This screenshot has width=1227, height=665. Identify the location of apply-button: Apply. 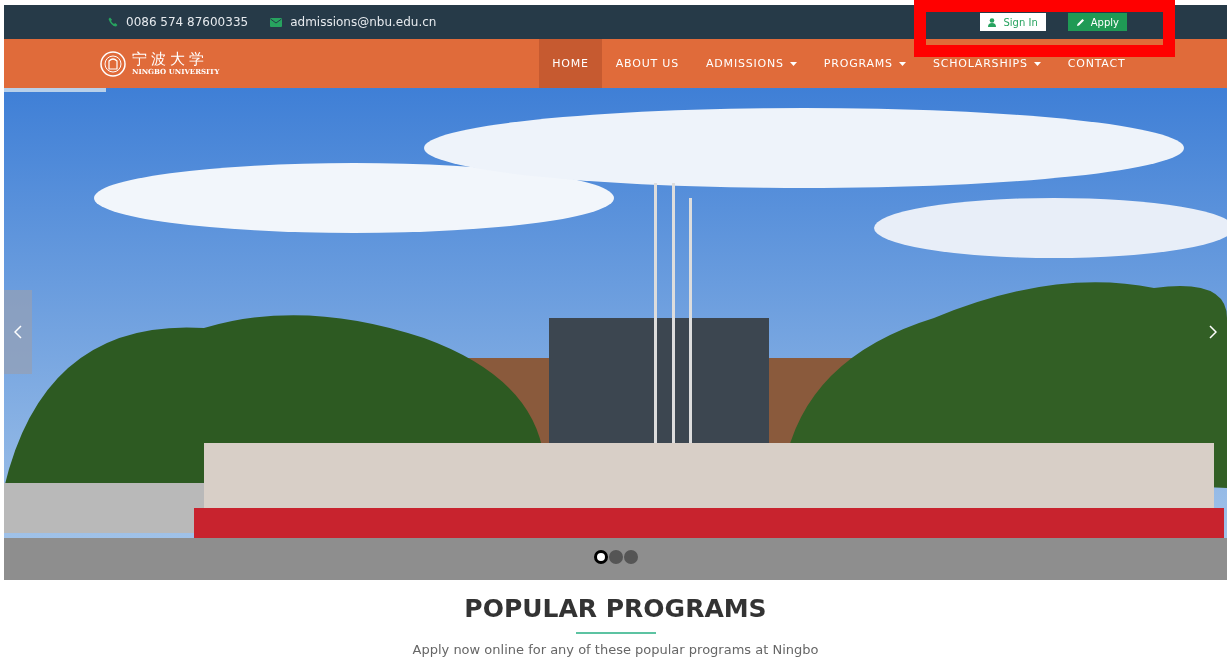
(1097, 22).